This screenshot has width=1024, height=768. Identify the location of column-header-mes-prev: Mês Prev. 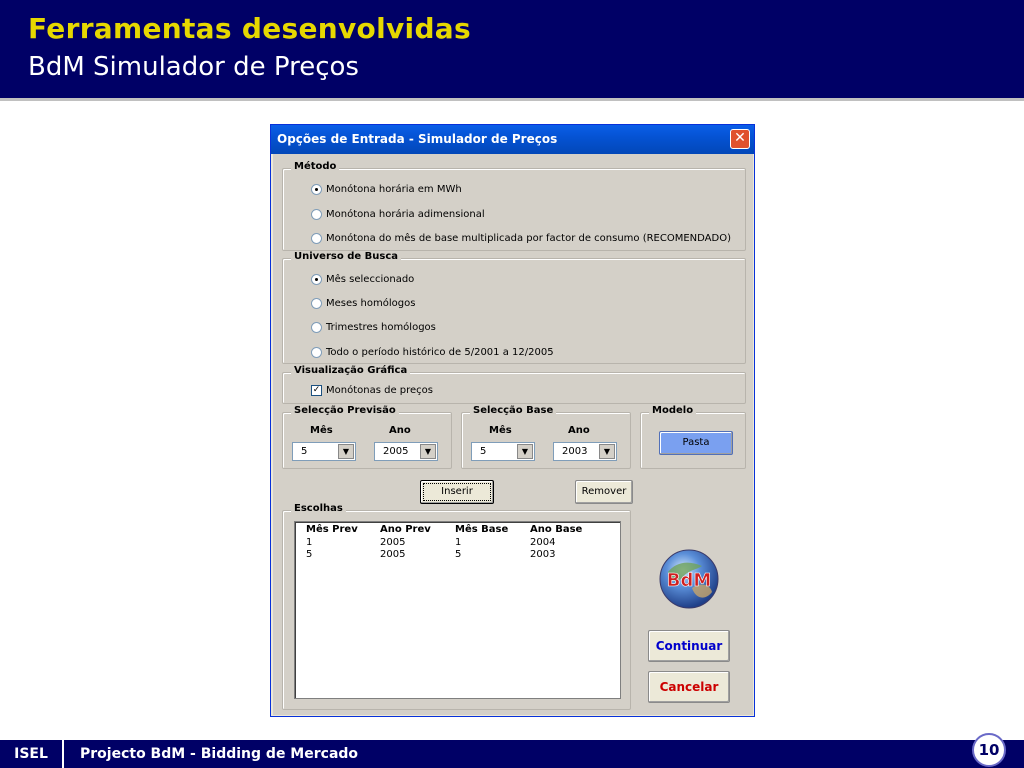
(332, 529).